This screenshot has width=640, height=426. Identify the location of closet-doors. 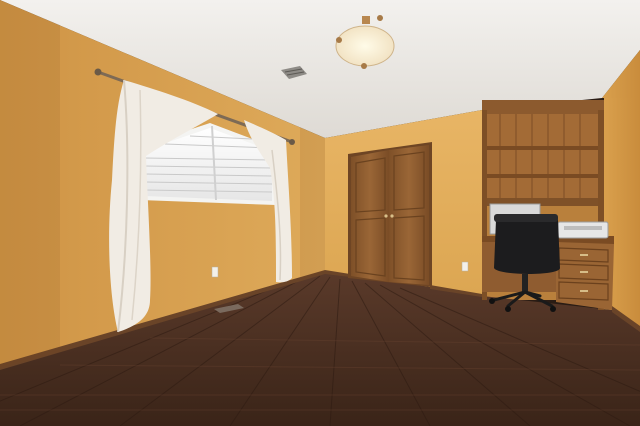
(390, 214).